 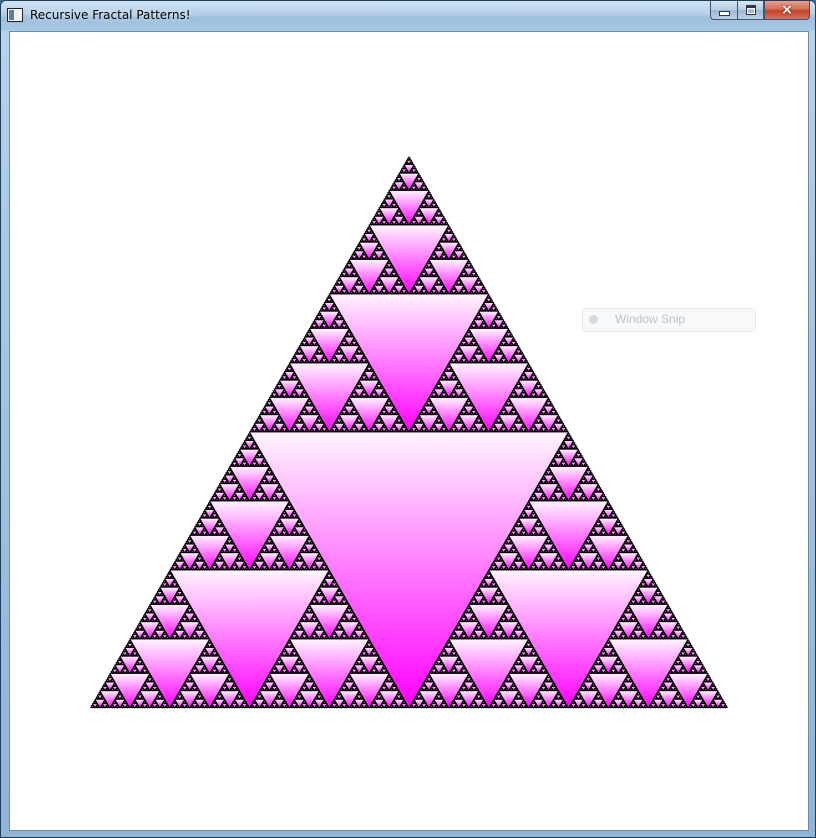 What do you see at coordinates (110, 15) in the screenshot?
I see `window-title: Recursive Fractal Patterns!` at bounding box center [110, 15].